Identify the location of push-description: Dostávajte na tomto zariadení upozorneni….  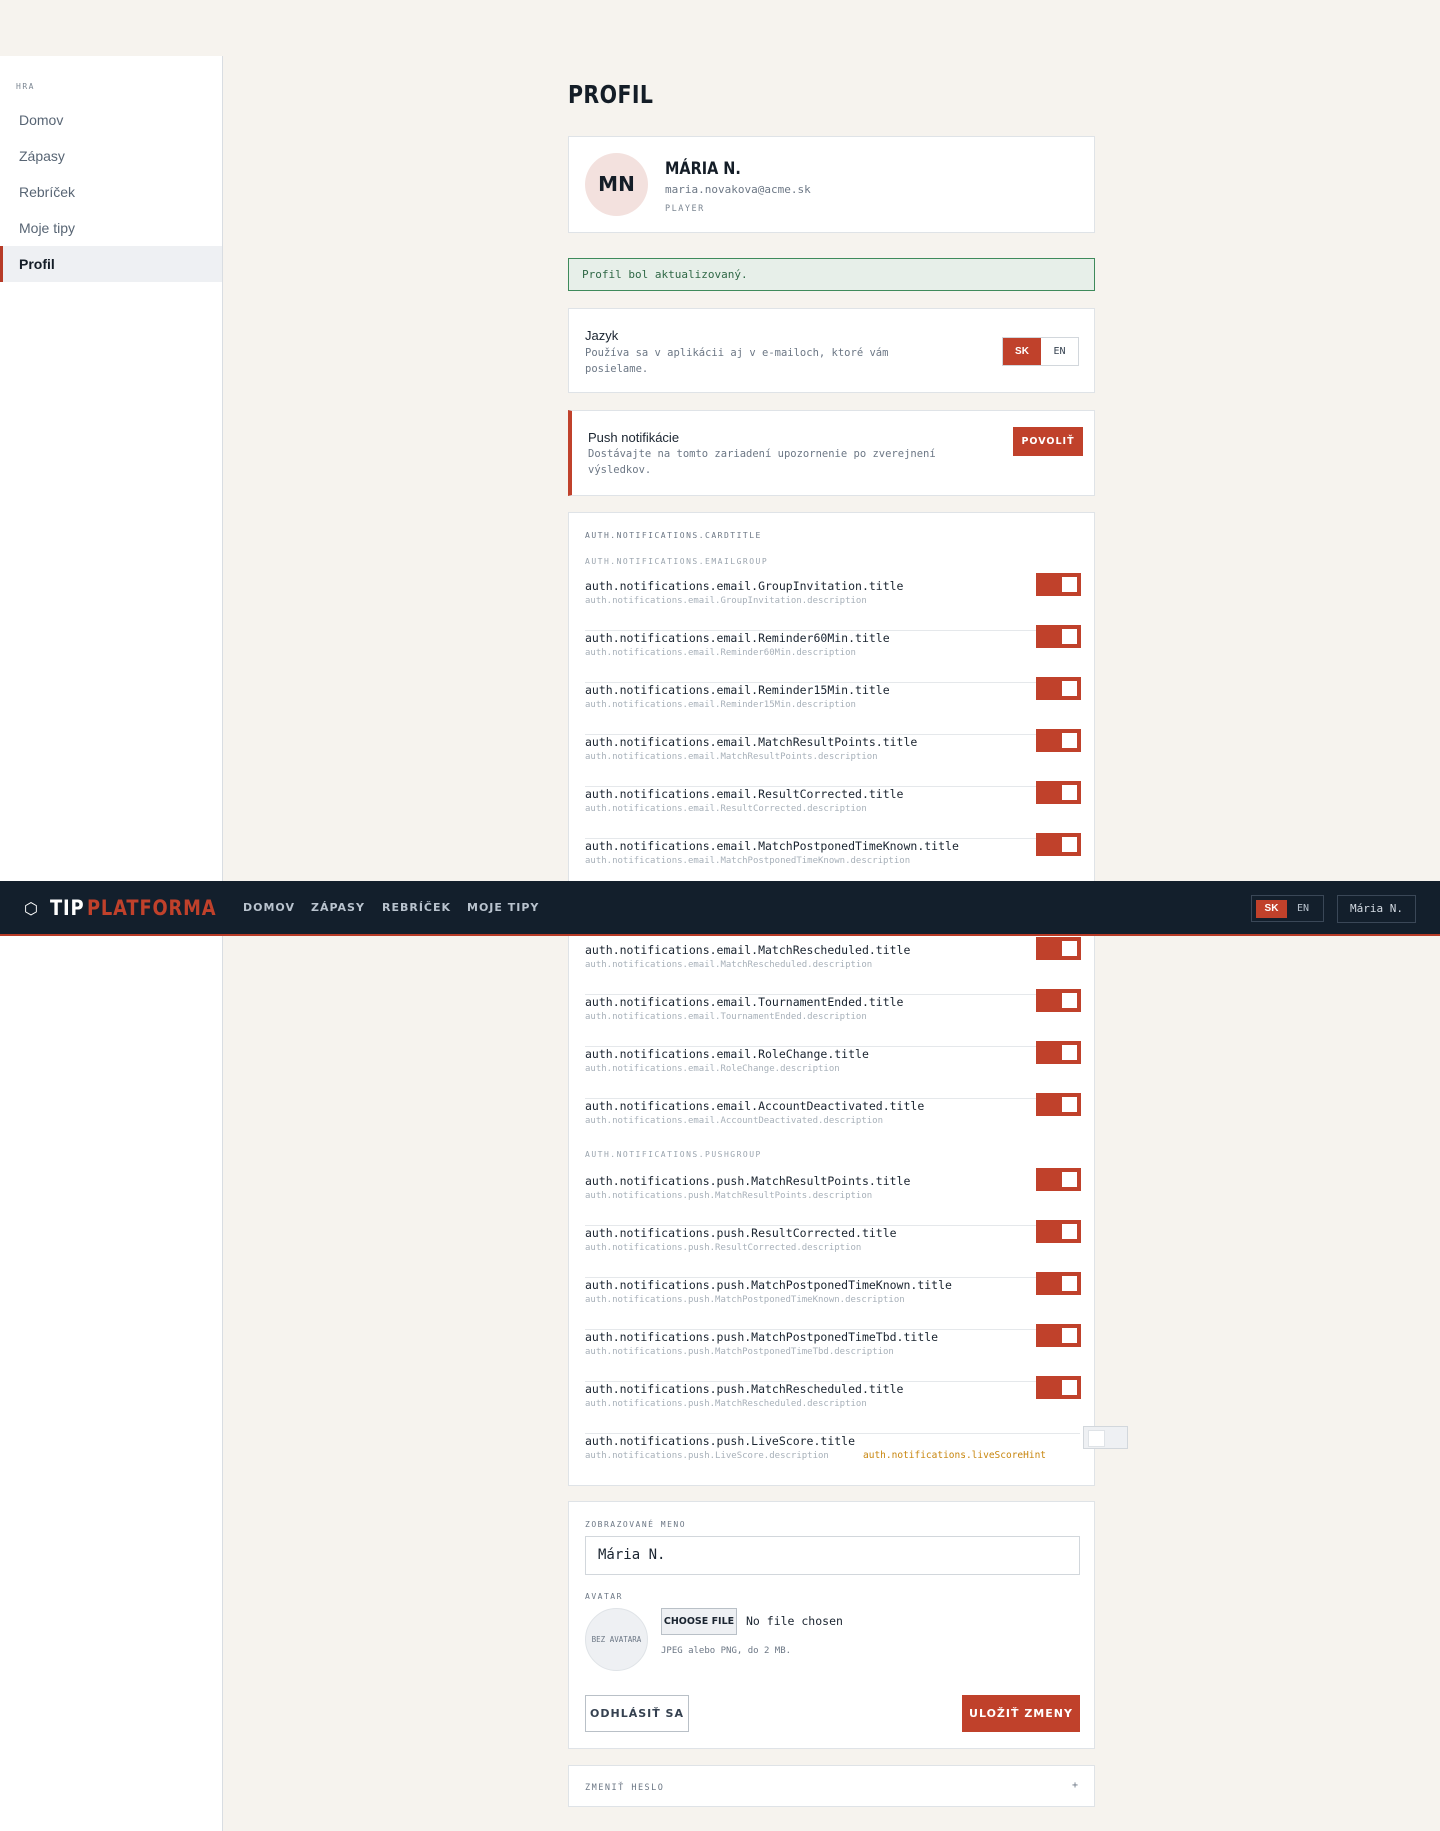
(762, 462).